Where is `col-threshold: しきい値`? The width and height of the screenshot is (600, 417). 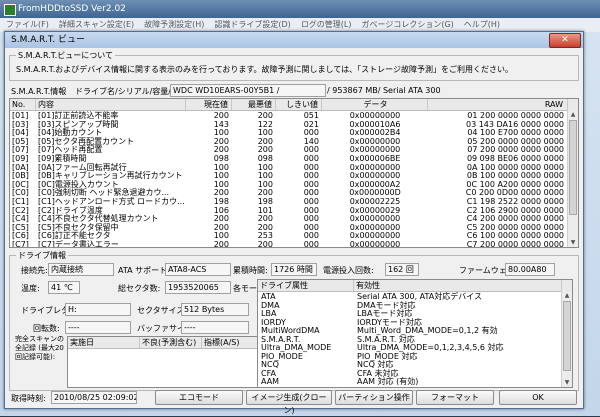 col-threshold: しきい値 is located at coordinates (299, 104).